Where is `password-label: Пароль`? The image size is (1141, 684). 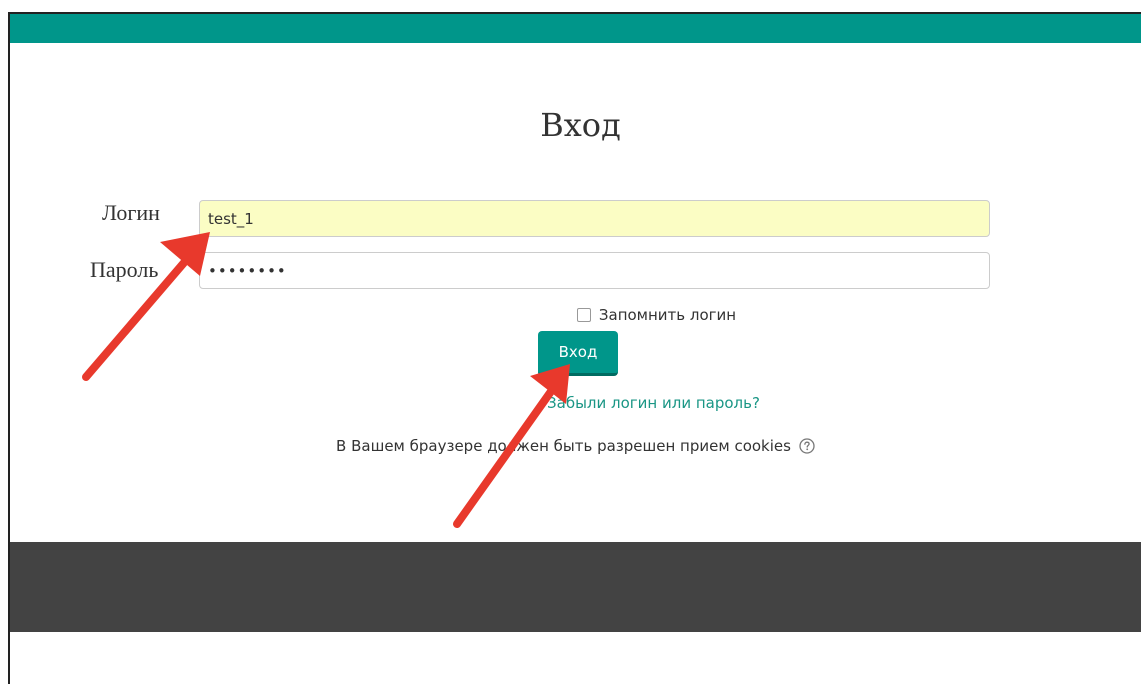 password-label: Пароль is located at coordinates (124, 269).